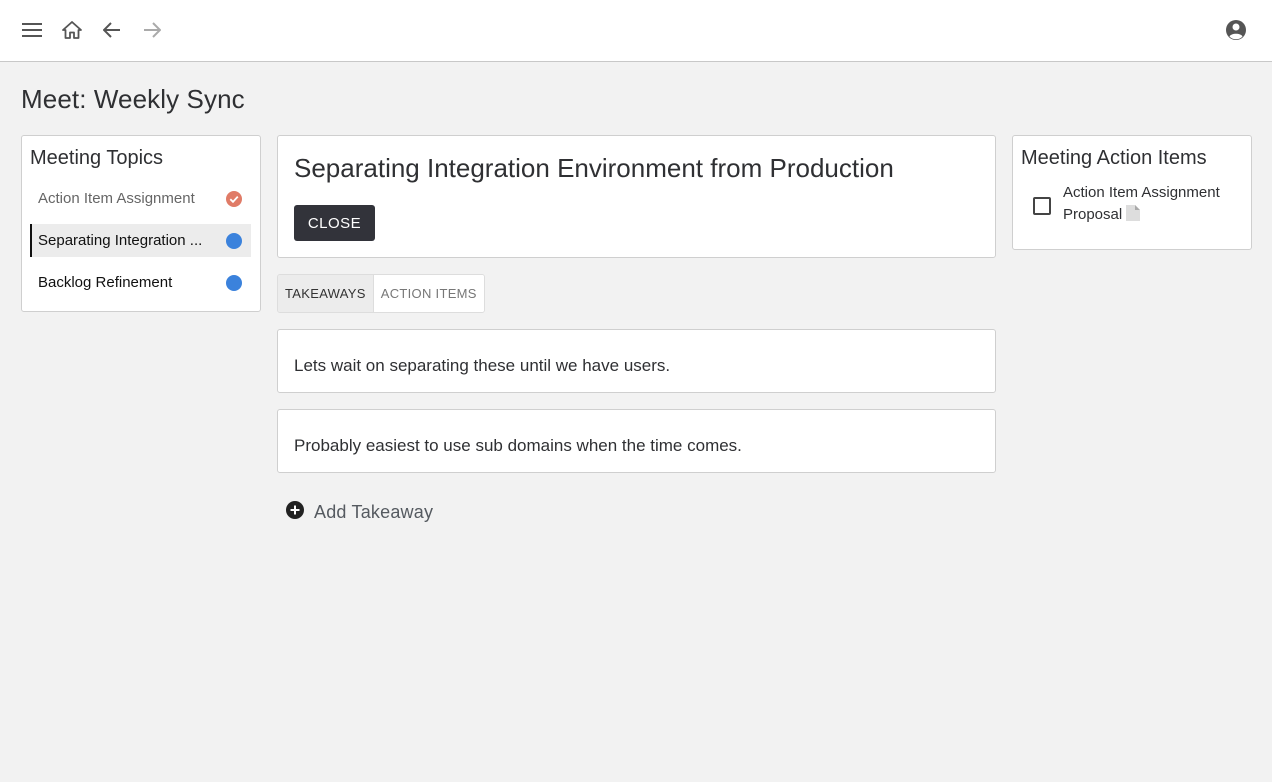 This screenshot has height=782, width=1272. What do you see at coordinates (428, 293) in the screenshot?
I see `tab-action-items: ACTION ITEMS` at bounding box center [428, 293].